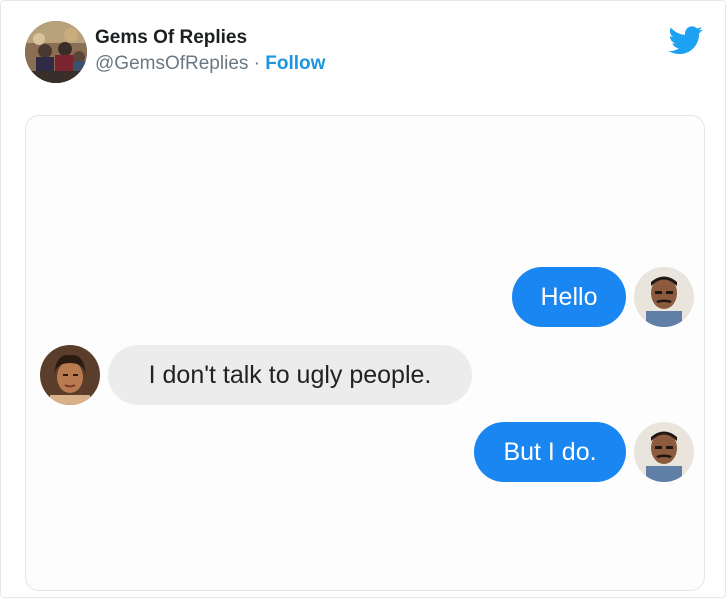 Image resolution: width=728 pixels, height=600 pixels. Describe the element at coordinates (295, 63) in the screenshot. I see `follow-link: Follow` at that location.